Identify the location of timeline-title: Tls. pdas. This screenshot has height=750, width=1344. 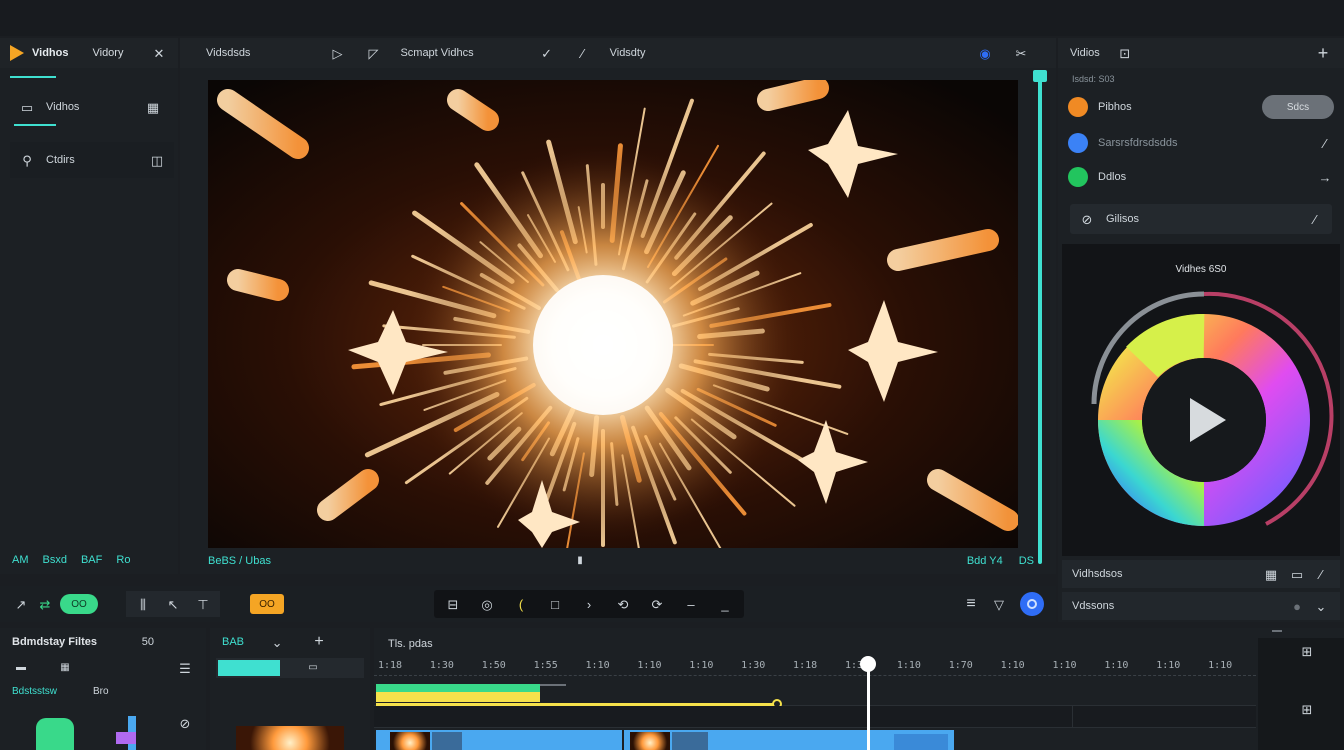
(410, 644).